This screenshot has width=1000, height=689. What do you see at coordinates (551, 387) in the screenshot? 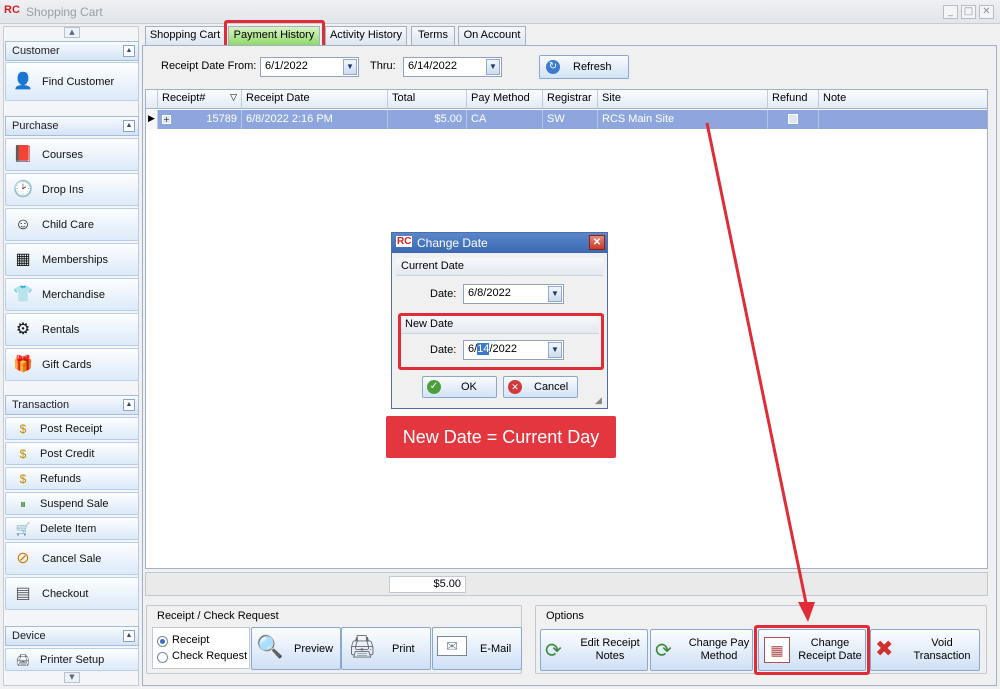
I see `cancel-label: Cancel` at bounding box center [551, 387].